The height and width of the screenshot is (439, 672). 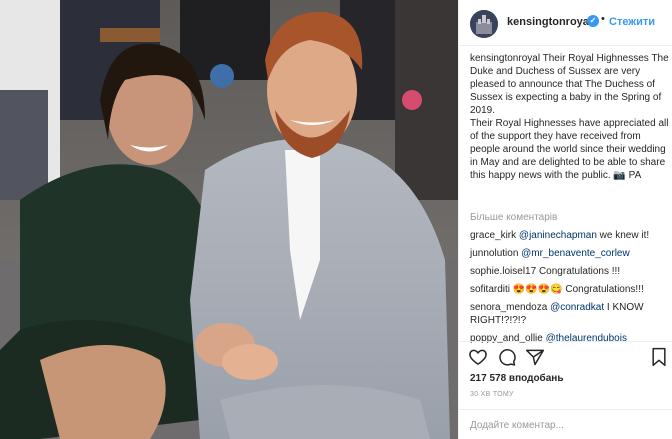 I want to click on username-link: kensingtonroyal, so click(x=549, y=22).